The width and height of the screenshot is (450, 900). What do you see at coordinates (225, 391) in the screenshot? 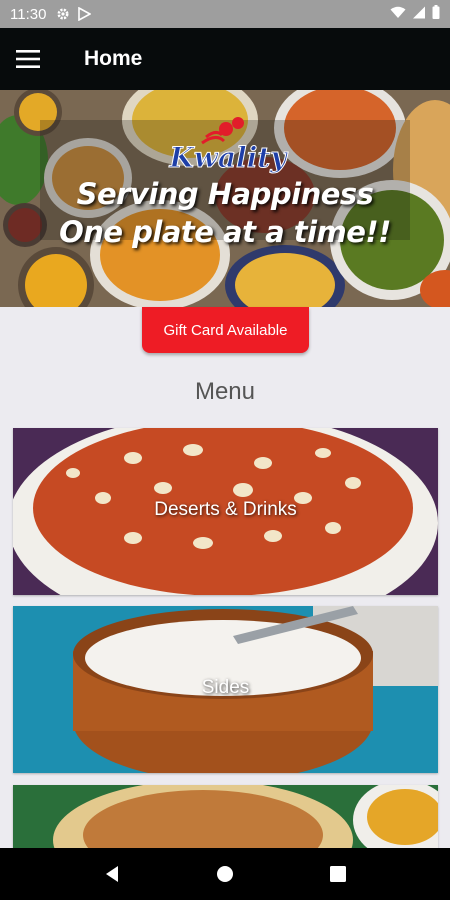
I see `menu-heading: Menu` at bounding box center [225, 391].